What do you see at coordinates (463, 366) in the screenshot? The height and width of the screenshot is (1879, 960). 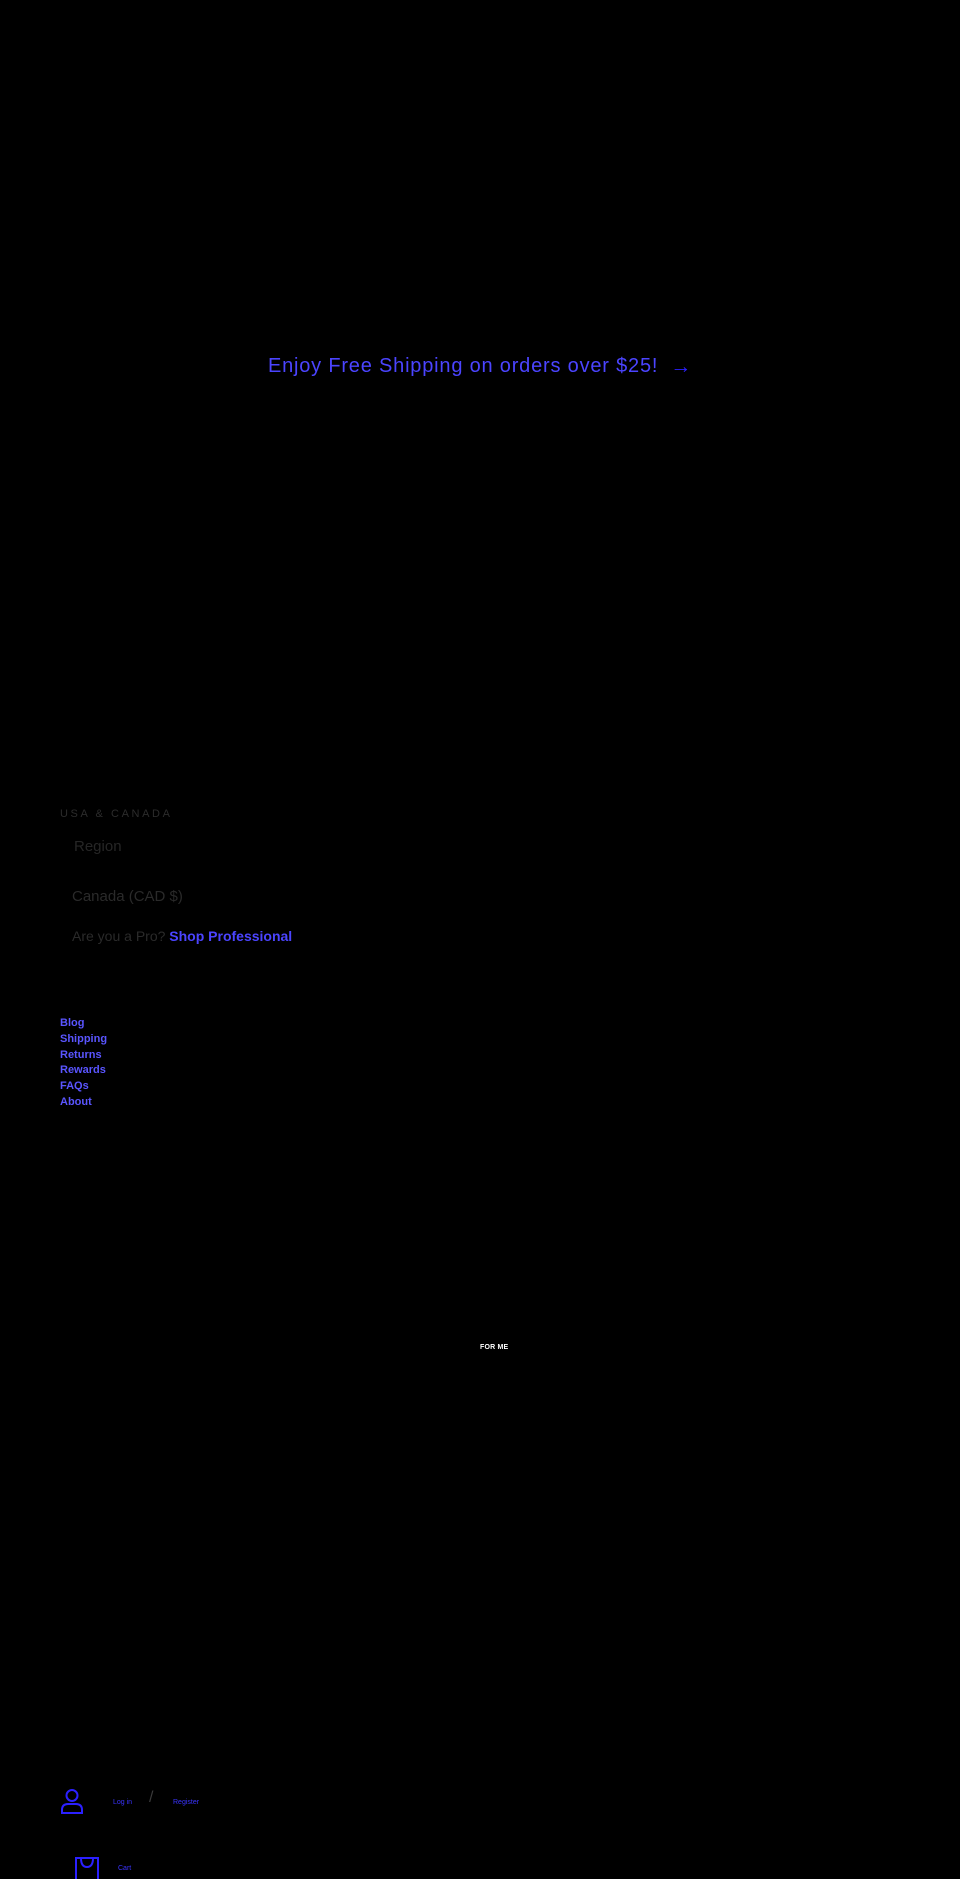 I see `announcement-text: Enjoy Free Shipping on orders over $25!` at bounding box center [463, 366].